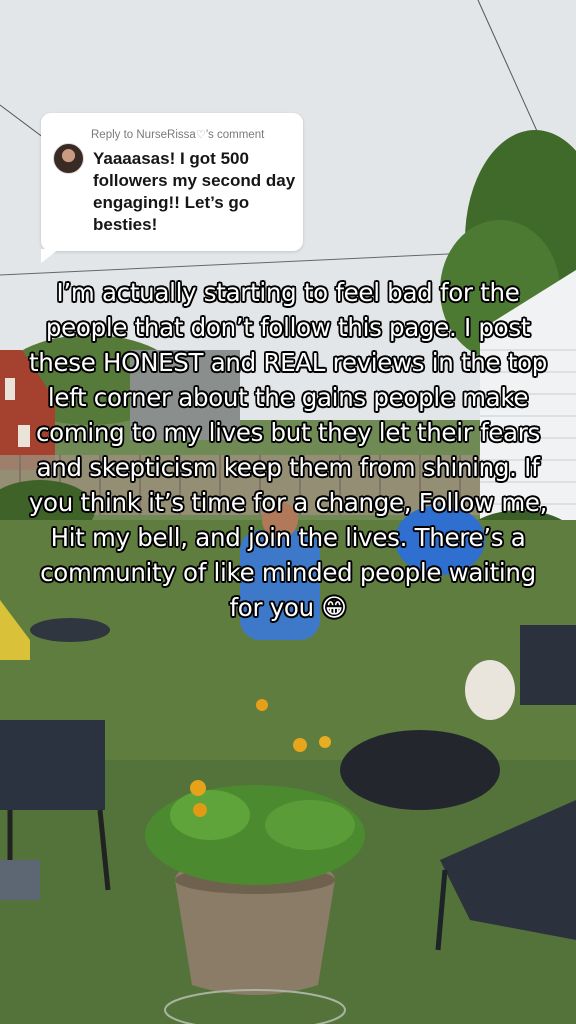 The width and height of the screenshot is (576, 1024). I want to click on stethoscope-heart-icon: ♡, so click(200, 135).